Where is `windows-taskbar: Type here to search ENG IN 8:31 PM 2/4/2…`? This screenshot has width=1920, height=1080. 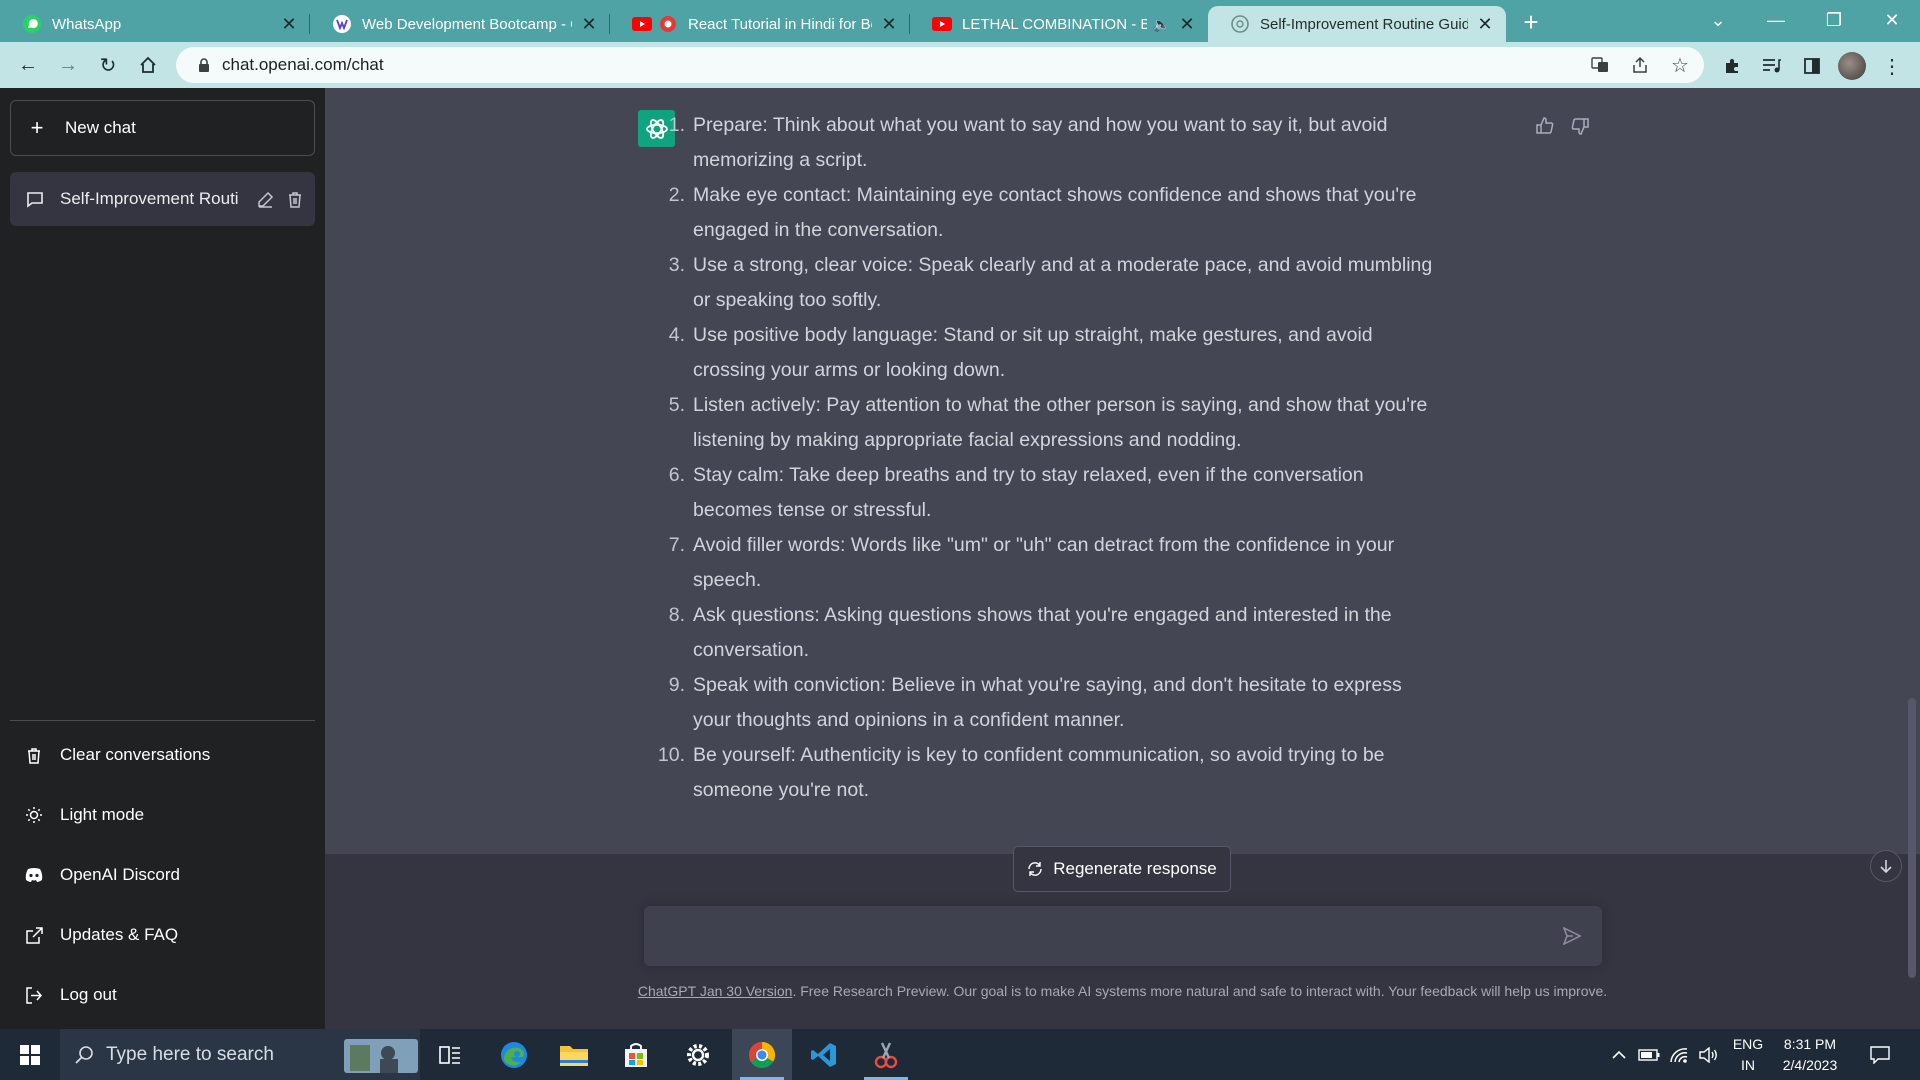 windows-taskbar: Type here to search ENG IN 8:31 PM 2/4/2… is located at coordinates (960, 1054).